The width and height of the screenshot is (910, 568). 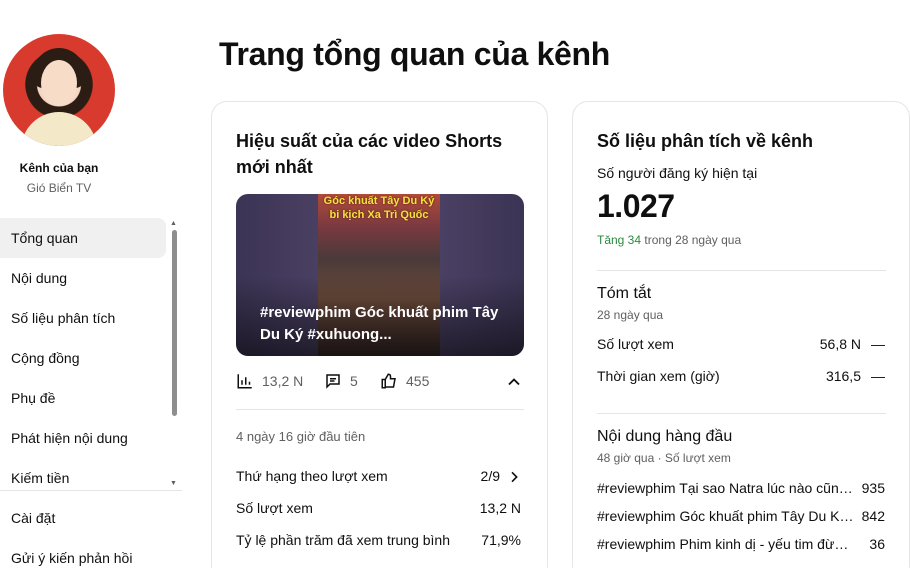 What do you see at coordinates (83, 553) in the screenshot?
I see `sidebar-item-feedback: Gửi ý kiến phản hồi` at bounding box center [83, 553].